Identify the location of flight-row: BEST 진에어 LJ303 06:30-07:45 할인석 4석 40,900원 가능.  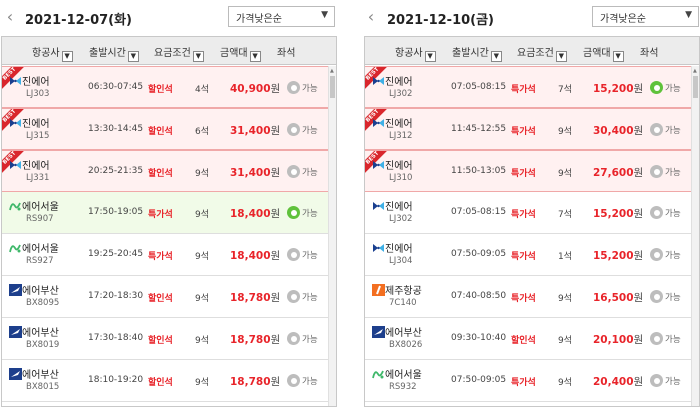
(165, 87).